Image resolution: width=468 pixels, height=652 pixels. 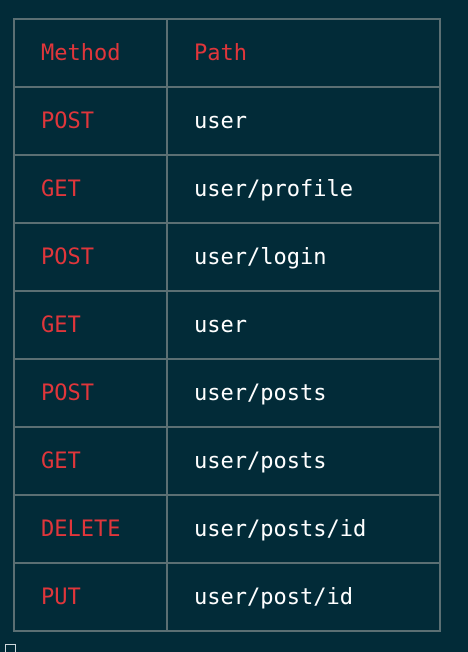 What do you see at coordinates (303, 257) in the screenshot?
I see `path-cell: user/login` at bounding box center [303, 257].